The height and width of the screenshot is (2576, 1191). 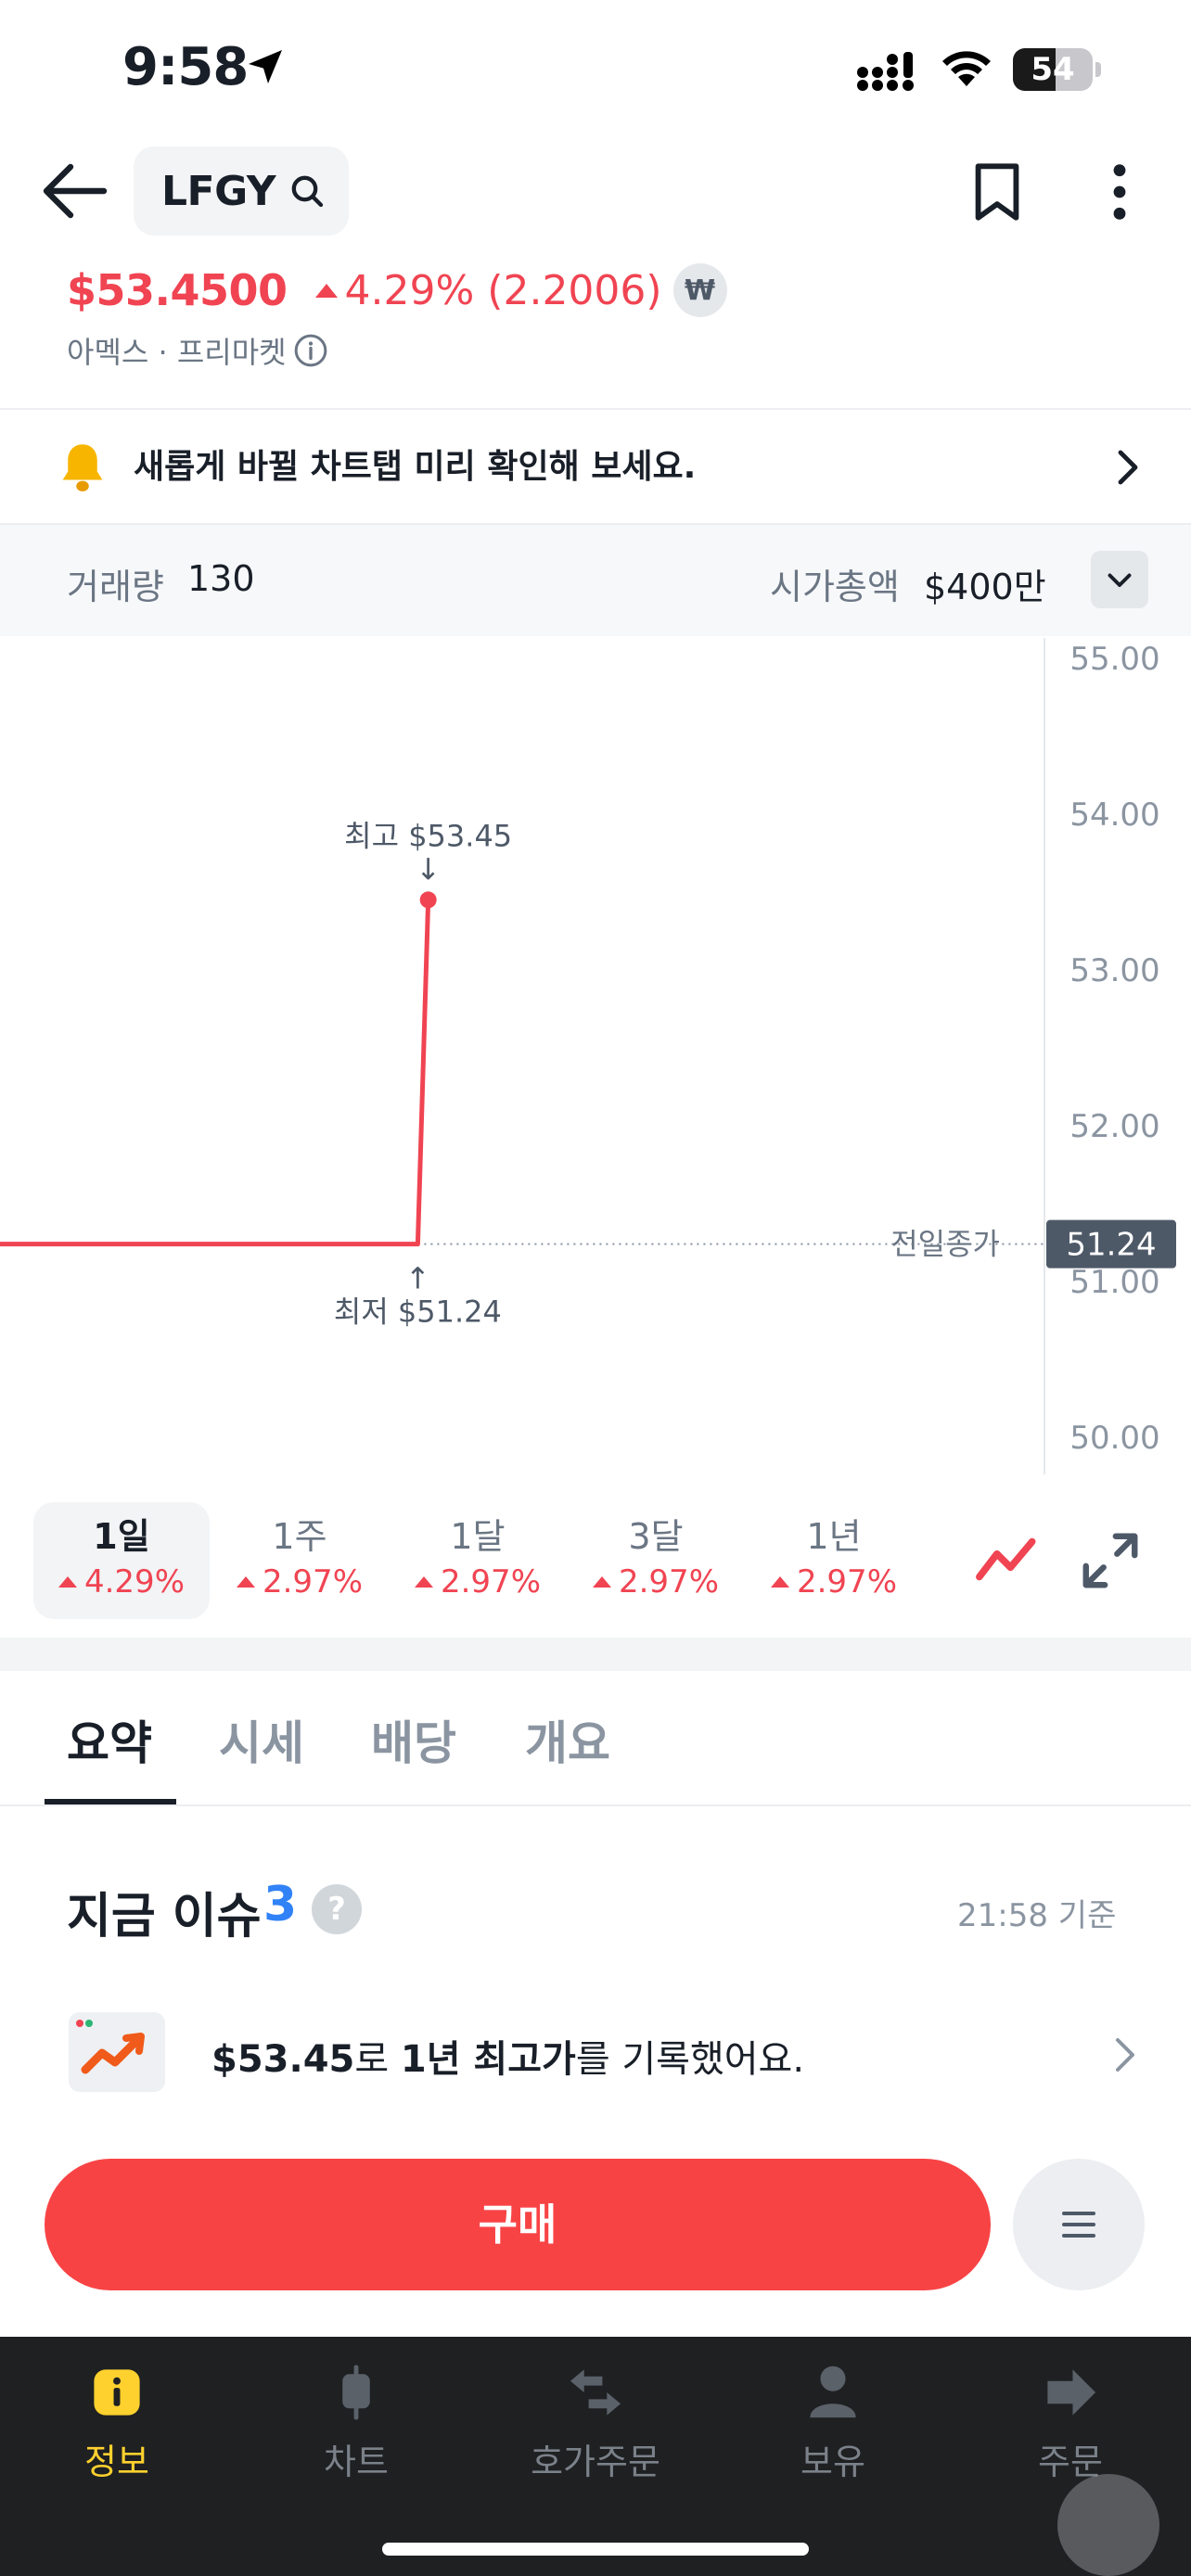 What do you see at coordinates (1071, 2393) in the screenshot?
I see `arrow-right-icon` at bounding box center [1071, 2393].